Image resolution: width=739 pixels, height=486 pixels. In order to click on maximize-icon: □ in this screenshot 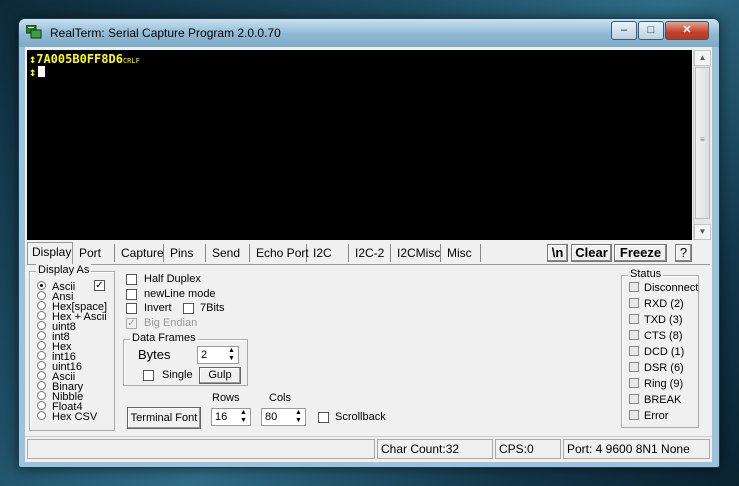, I will do `click(651, 30)`.